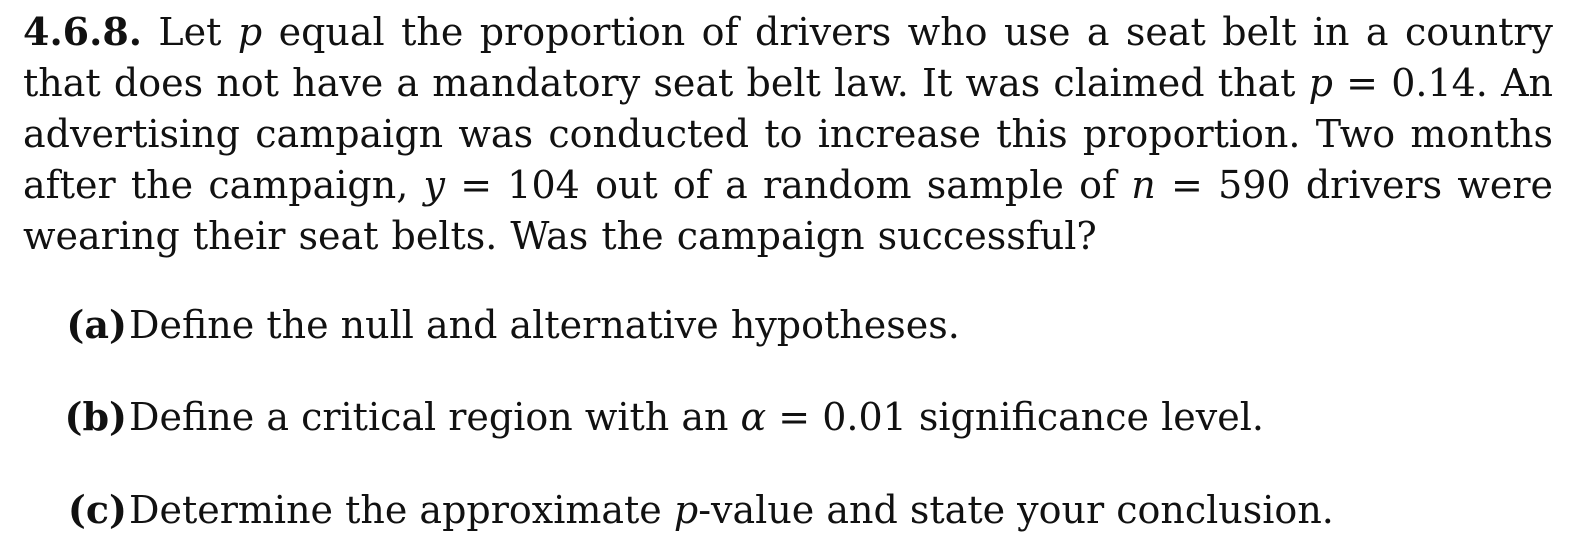 The image size is (1575, 543). Describe the element at coordinates (686, 510) in the screenshot. I see `math-var-p-value: p` at that location.